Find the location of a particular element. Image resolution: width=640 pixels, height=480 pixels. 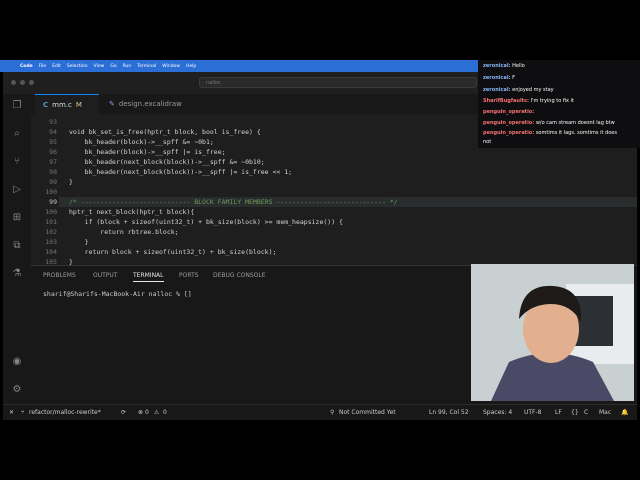

account-icon: ◉ is located at coordinates (17, 362).